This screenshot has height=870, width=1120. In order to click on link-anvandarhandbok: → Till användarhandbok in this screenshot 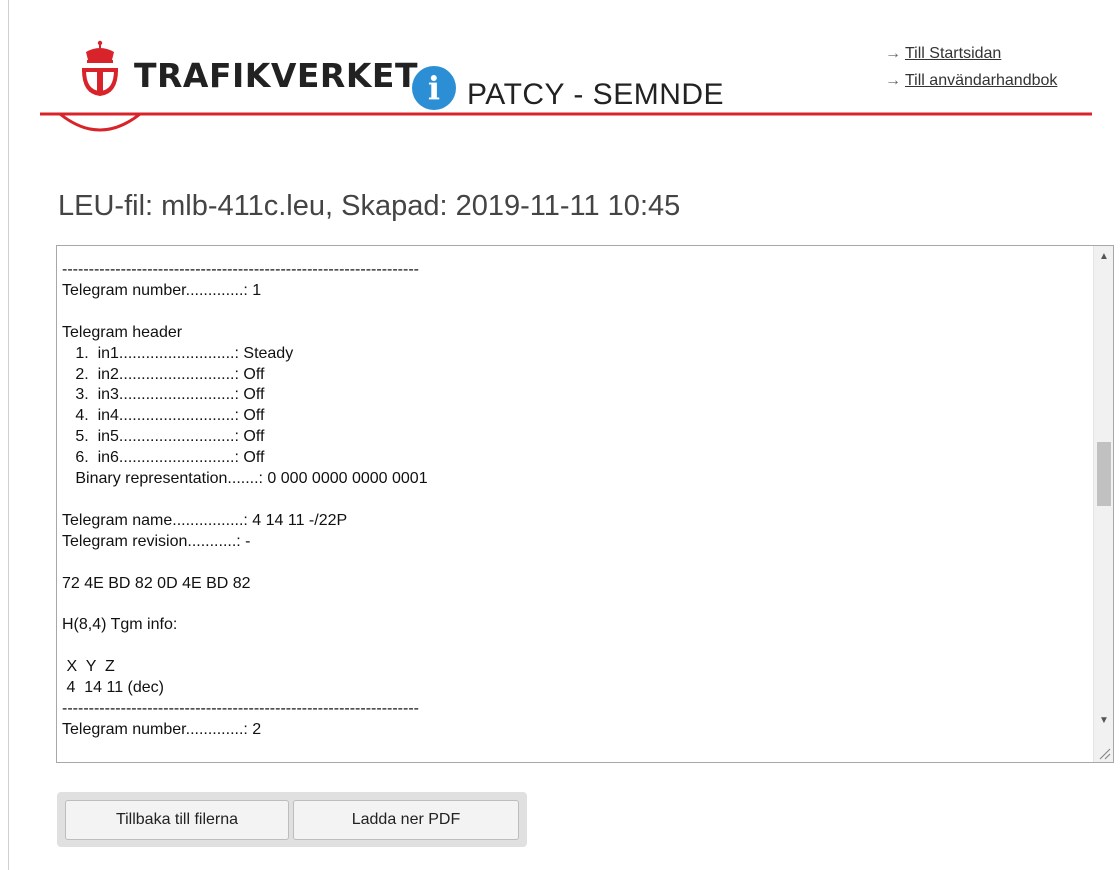, I will do `click(971, 81)`.